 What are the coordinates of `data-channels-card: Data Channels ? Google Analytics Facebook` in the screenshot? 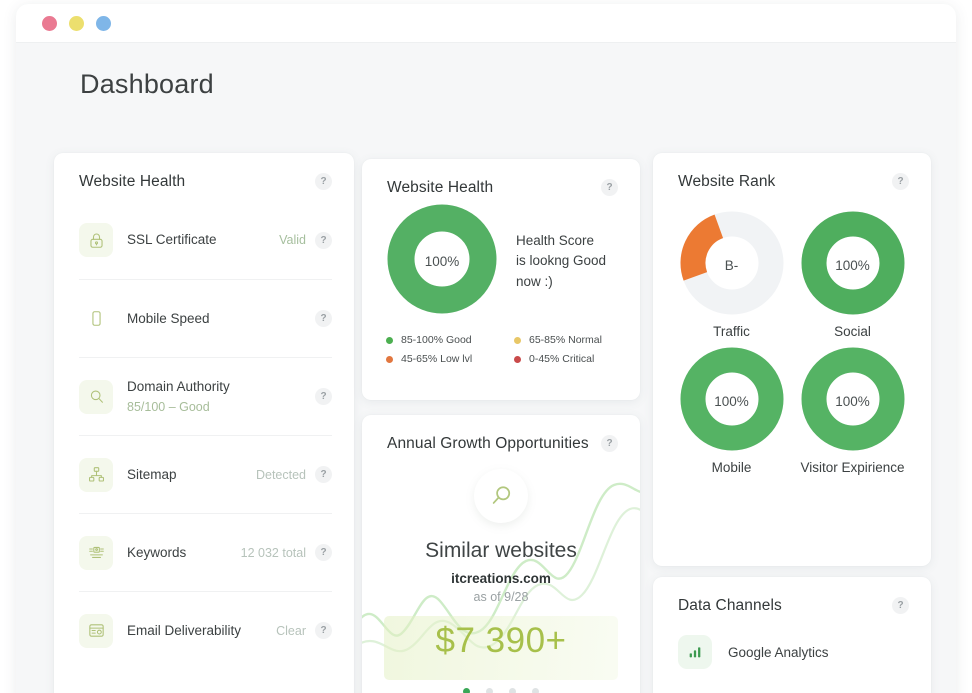 It's located at (792, 635).